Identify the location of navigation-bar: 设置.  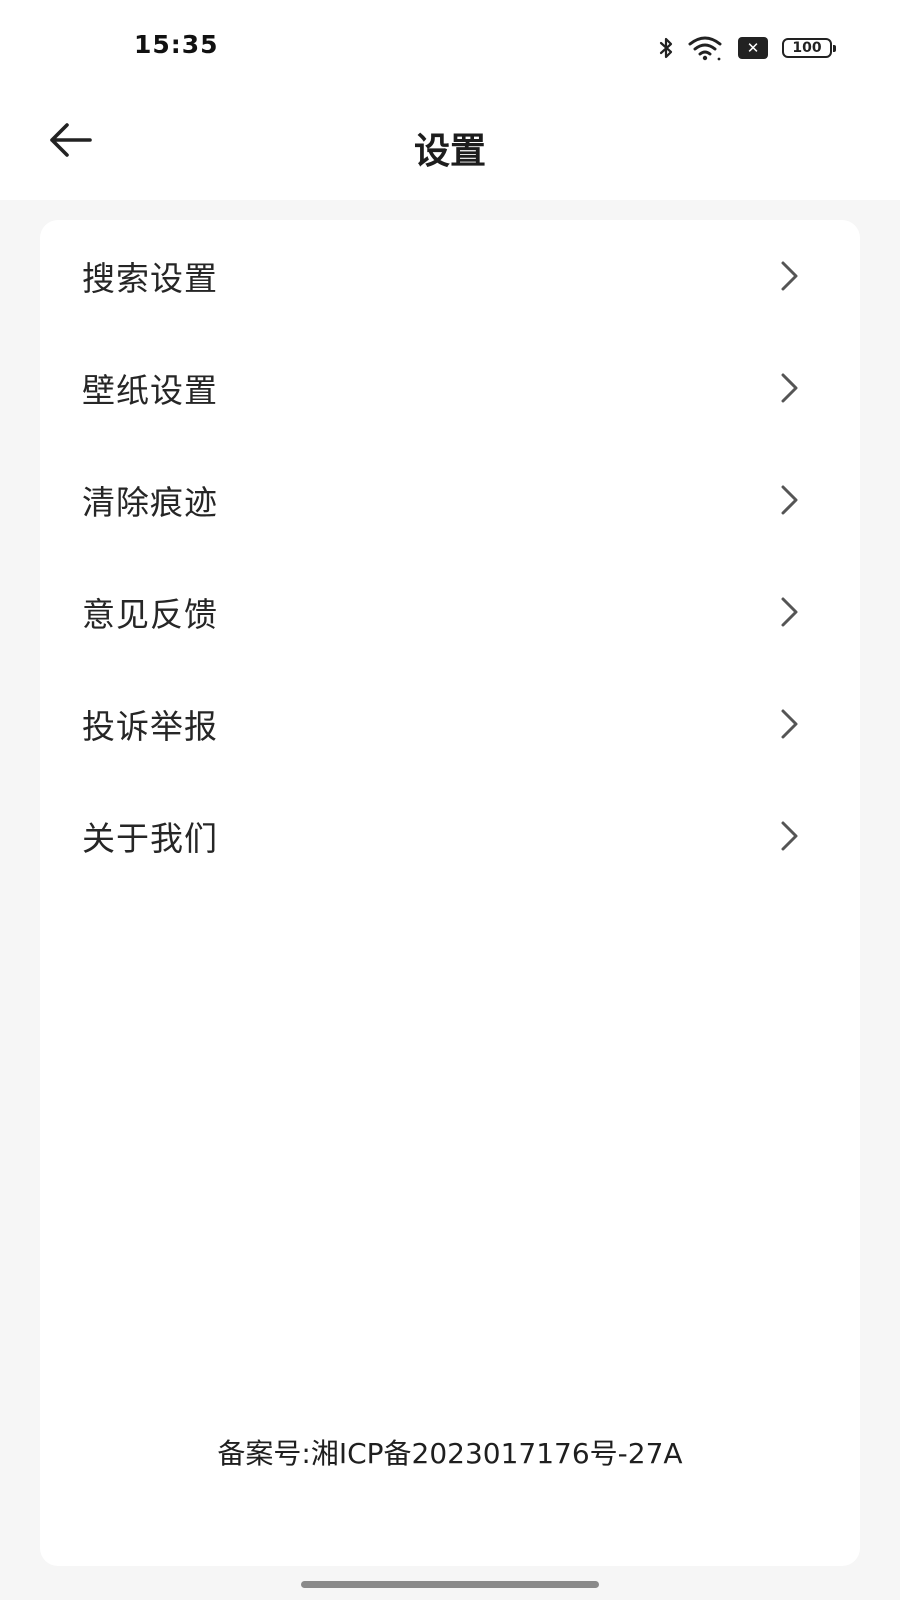
(450, 148).